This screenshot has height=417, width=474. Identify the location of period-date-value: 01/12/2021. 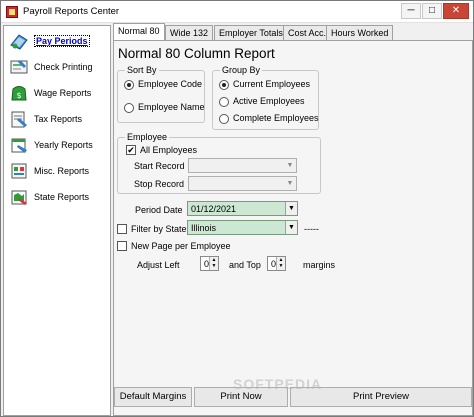
(214, 209).